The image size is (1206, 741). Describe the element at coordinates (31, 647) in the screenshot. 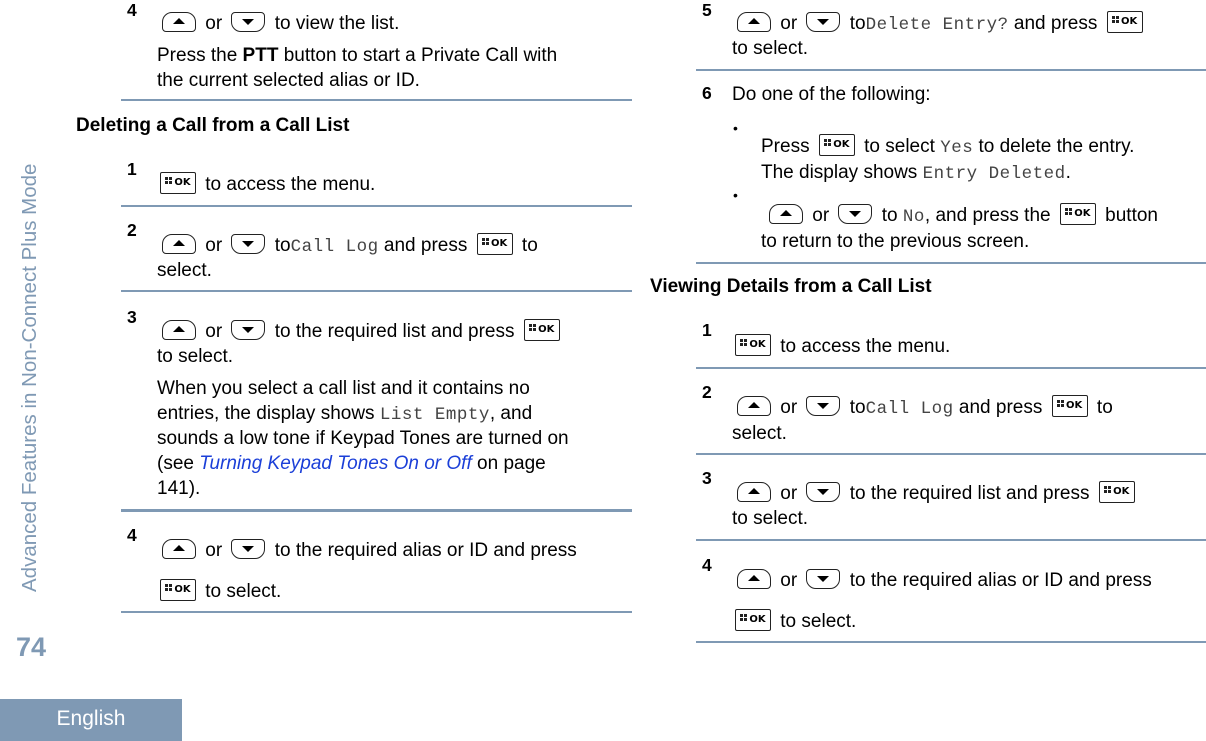

I see `page-number: 74` at that location.